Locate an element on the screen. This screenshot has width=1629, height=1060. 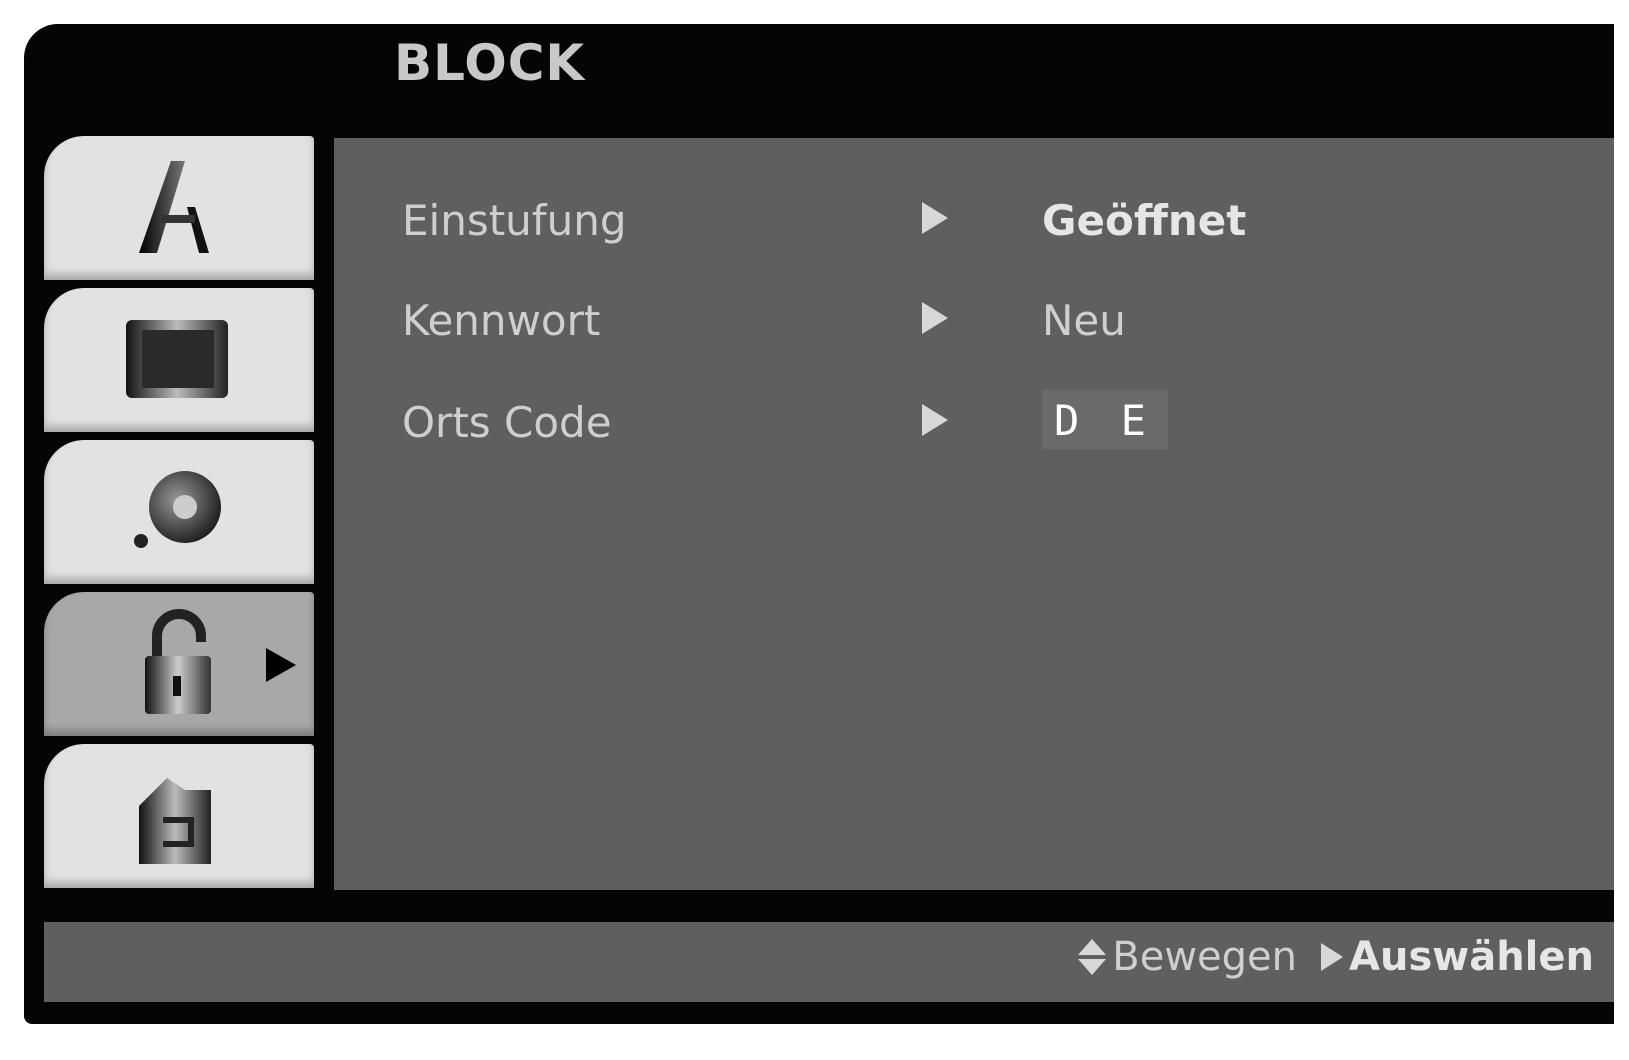
setting-value: Neu is located at coordinates (1084, 320).